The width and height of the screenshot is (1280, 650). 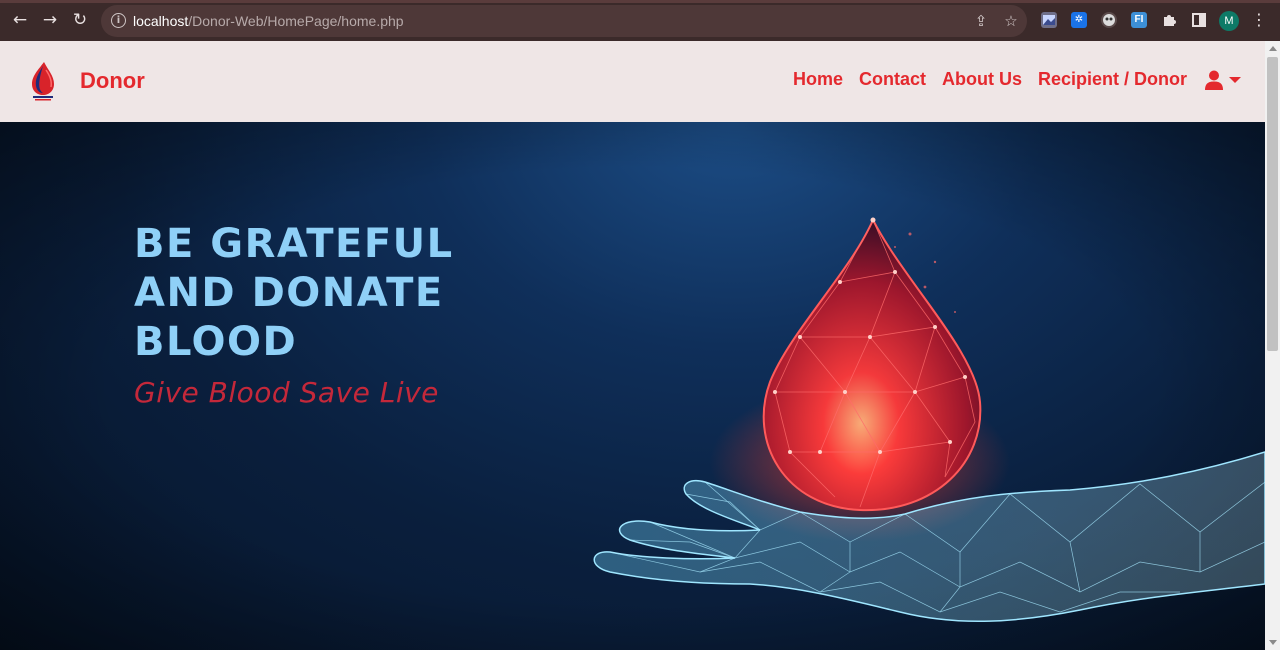 I want to click on nav-contact-link: Contact, so click(x=892, y=79).